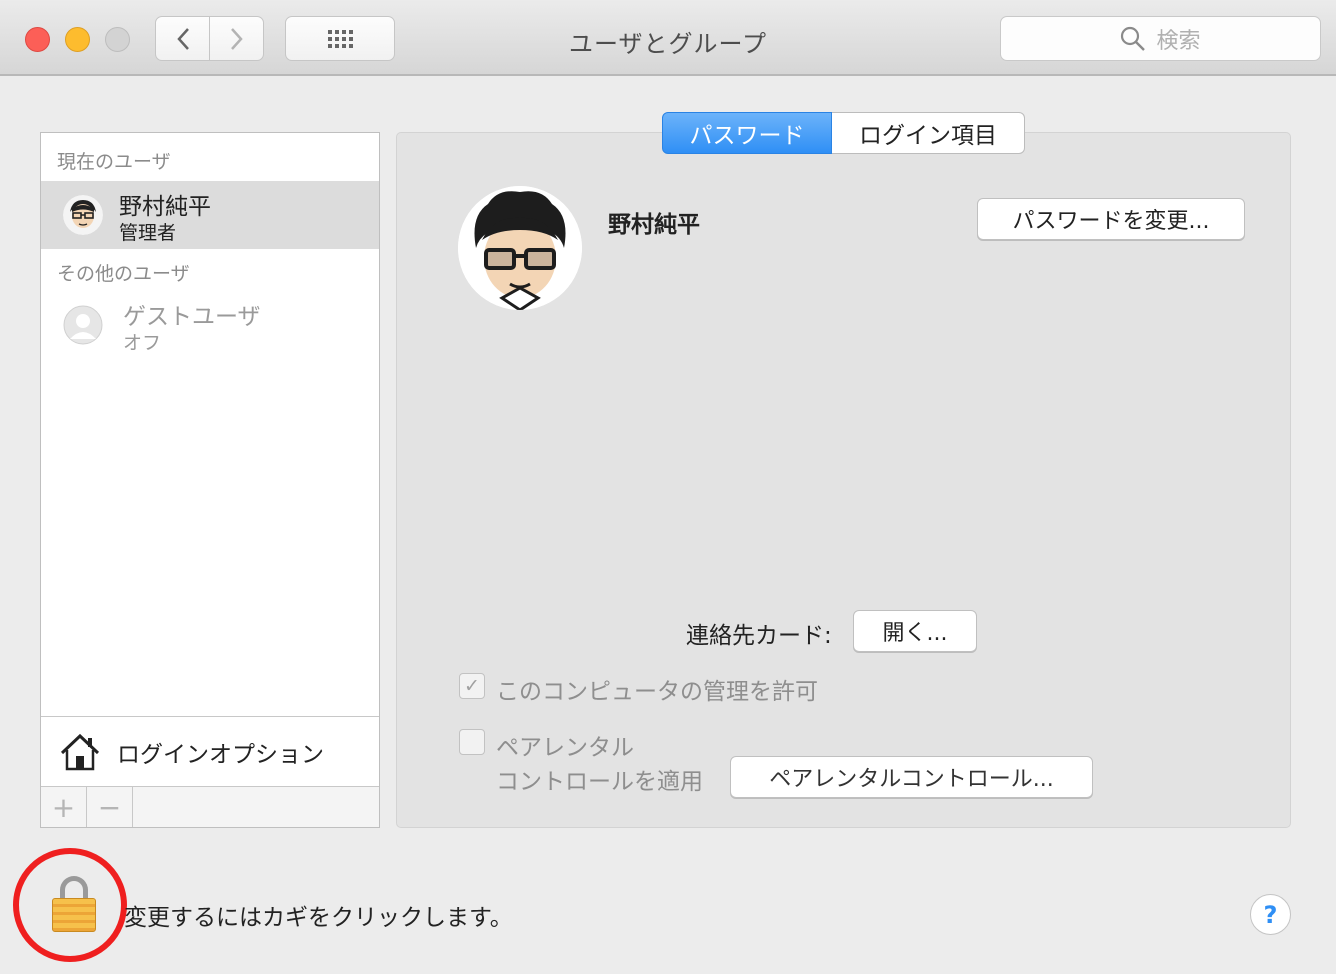 The height and width of the screenshot is (974, 1336). What do you see at coordinates (1270, 914) in the screenshot?
I see `help-icon: ?` at bounding box center [1270, 914].